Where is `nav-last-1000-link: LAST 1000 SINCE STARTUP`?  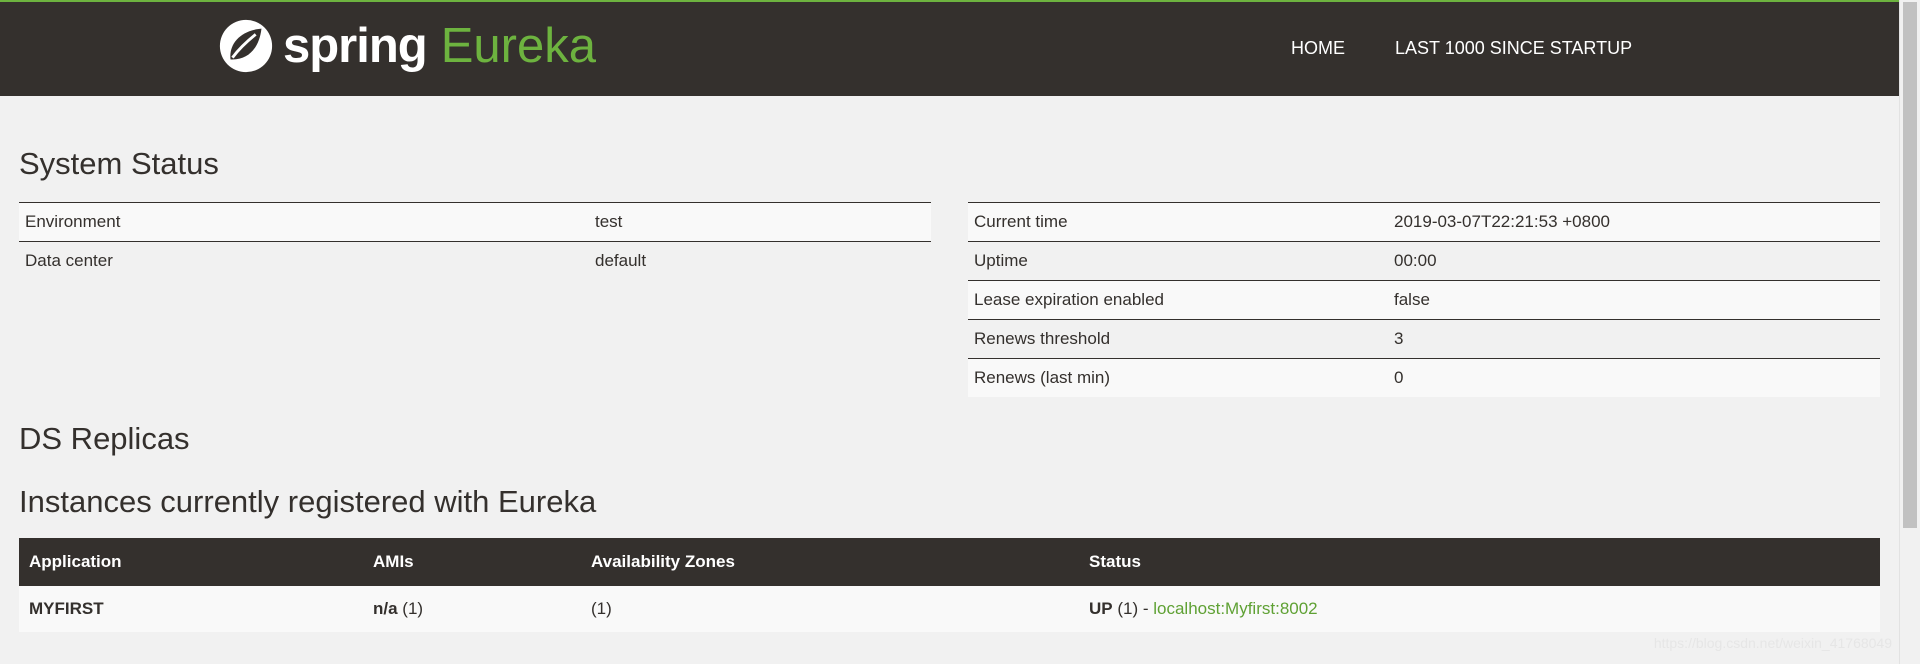 nav-last-1000-link: LAST 1000 SINCE STARTUP is located at coordinates (1513, 48).